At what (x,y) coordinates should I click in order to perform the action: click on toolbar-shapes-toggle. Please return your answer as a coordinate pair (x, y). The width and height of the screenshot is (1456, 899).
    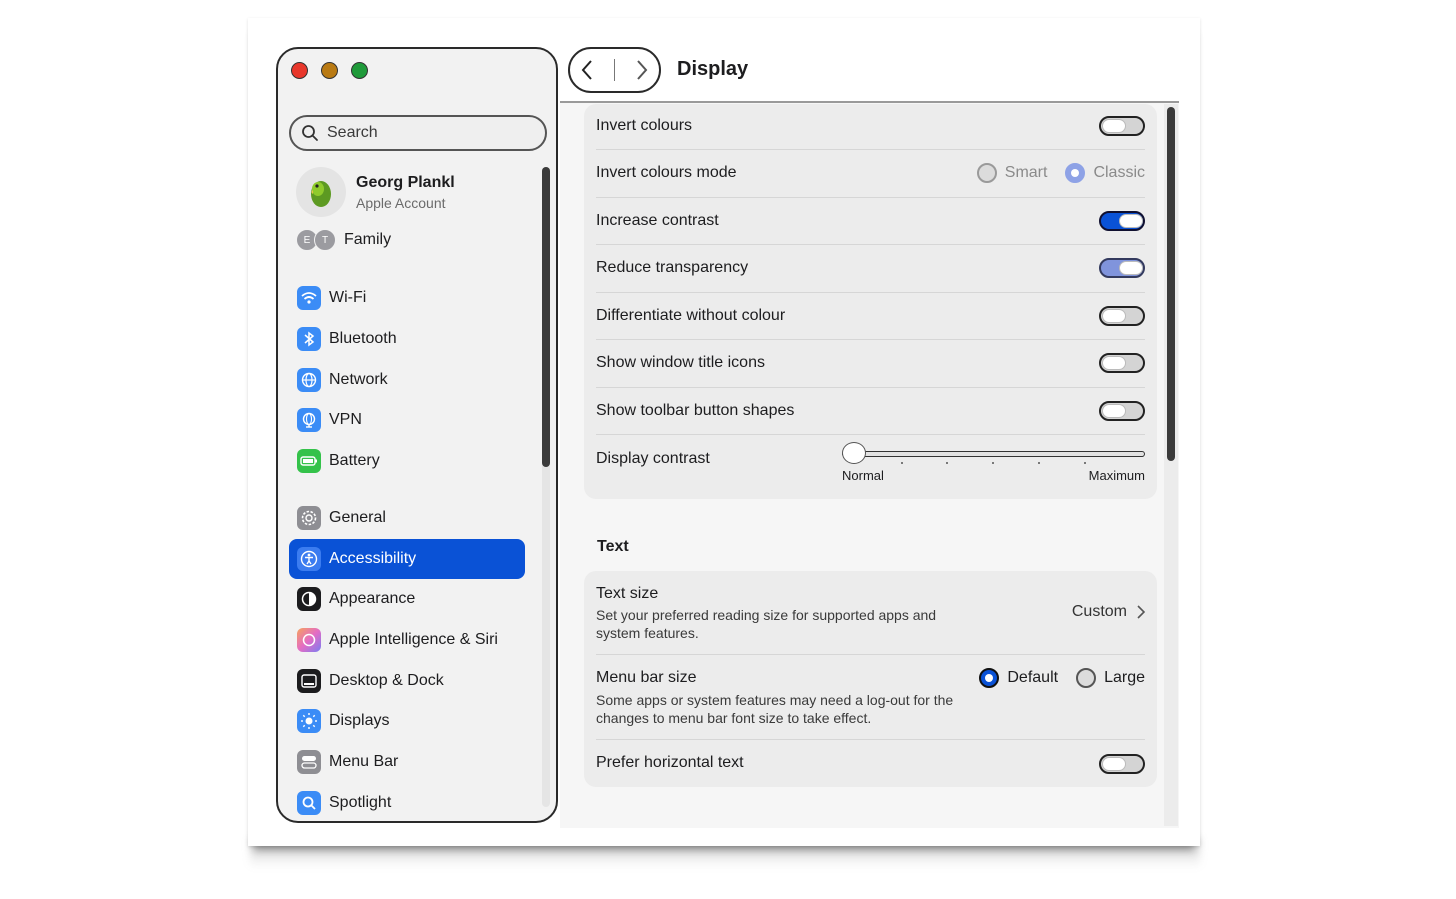
    Looking at the image, I should click on (1122, 411).